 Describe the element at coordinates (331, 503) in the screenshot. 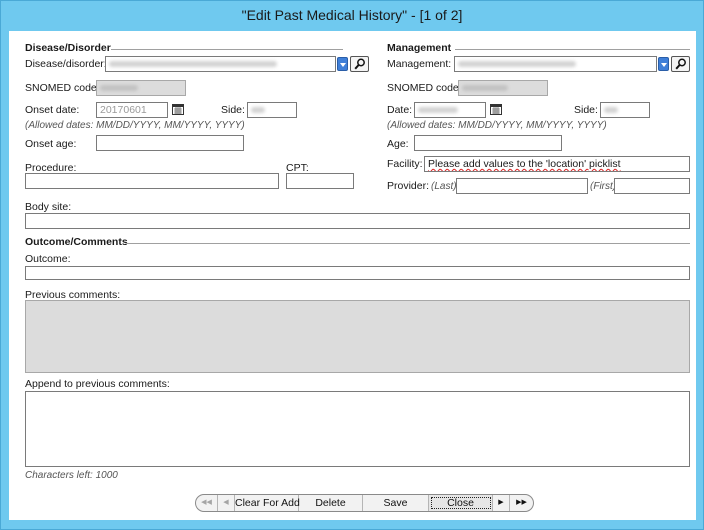

I see `delete-button: Delete` at that location.